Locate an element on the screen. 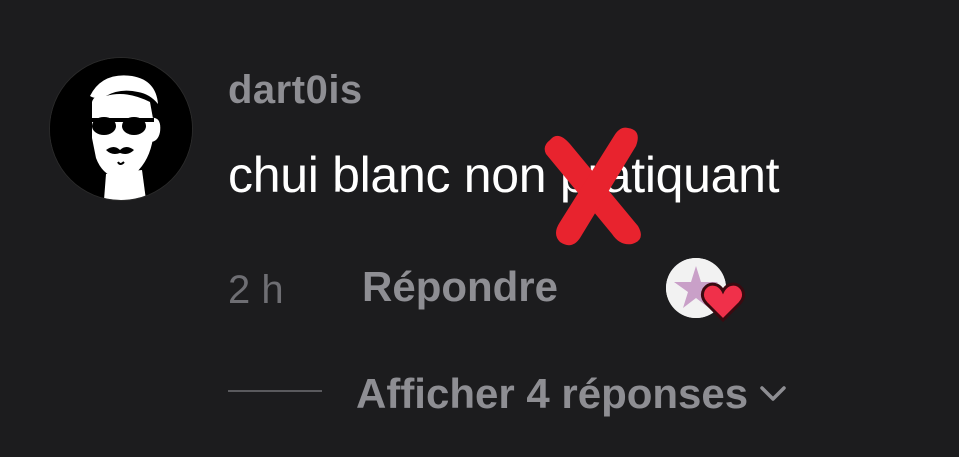  comment-timestamp: 2 h is located at coordinates (256, 290).